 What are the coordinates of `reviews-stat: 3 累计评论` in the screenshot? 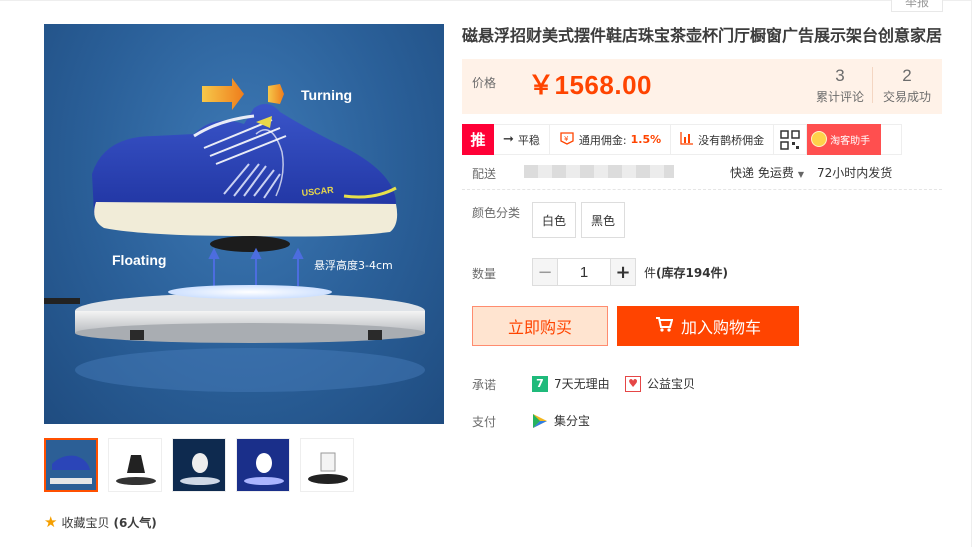 It's located at (840, 86).